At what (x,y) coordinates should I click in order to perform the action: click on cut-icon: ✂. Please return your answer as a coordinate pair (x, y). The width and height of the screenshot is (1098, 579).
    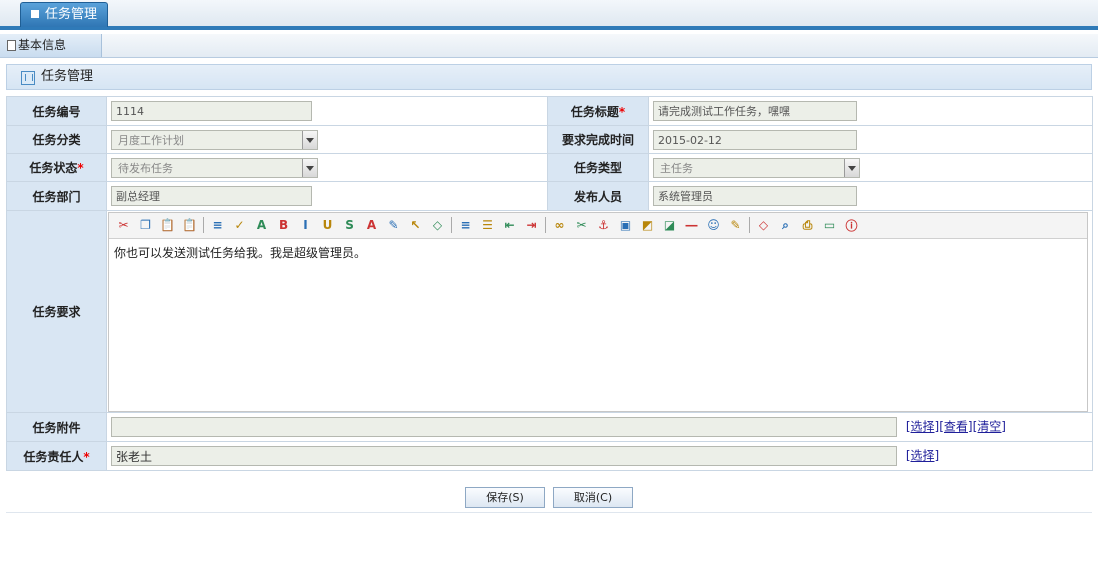
    Looking at the image, I should click on (123, 225).